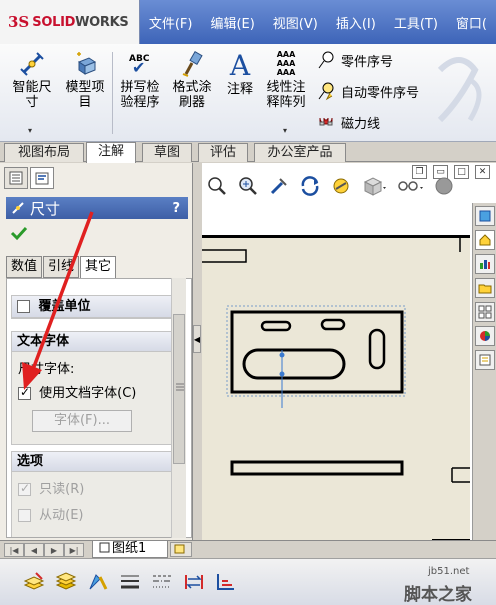 This screenshot has width=496, height=605. I want to click on options-group-title: 选项, so click(93, 462).